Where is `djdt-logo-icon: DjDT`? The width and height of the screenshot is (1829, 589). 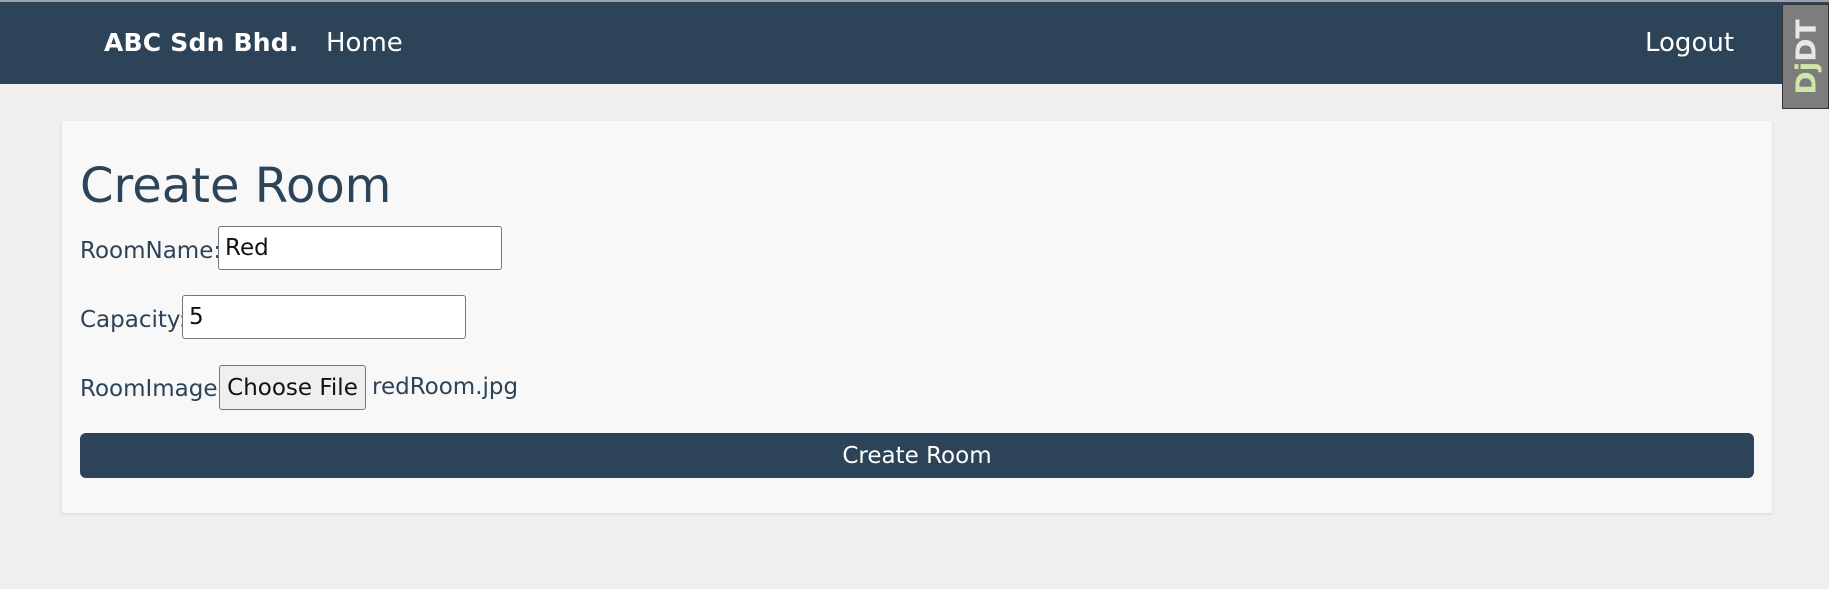 djdt-logo-icon: DjDT is located at coordinates (1806, 57).